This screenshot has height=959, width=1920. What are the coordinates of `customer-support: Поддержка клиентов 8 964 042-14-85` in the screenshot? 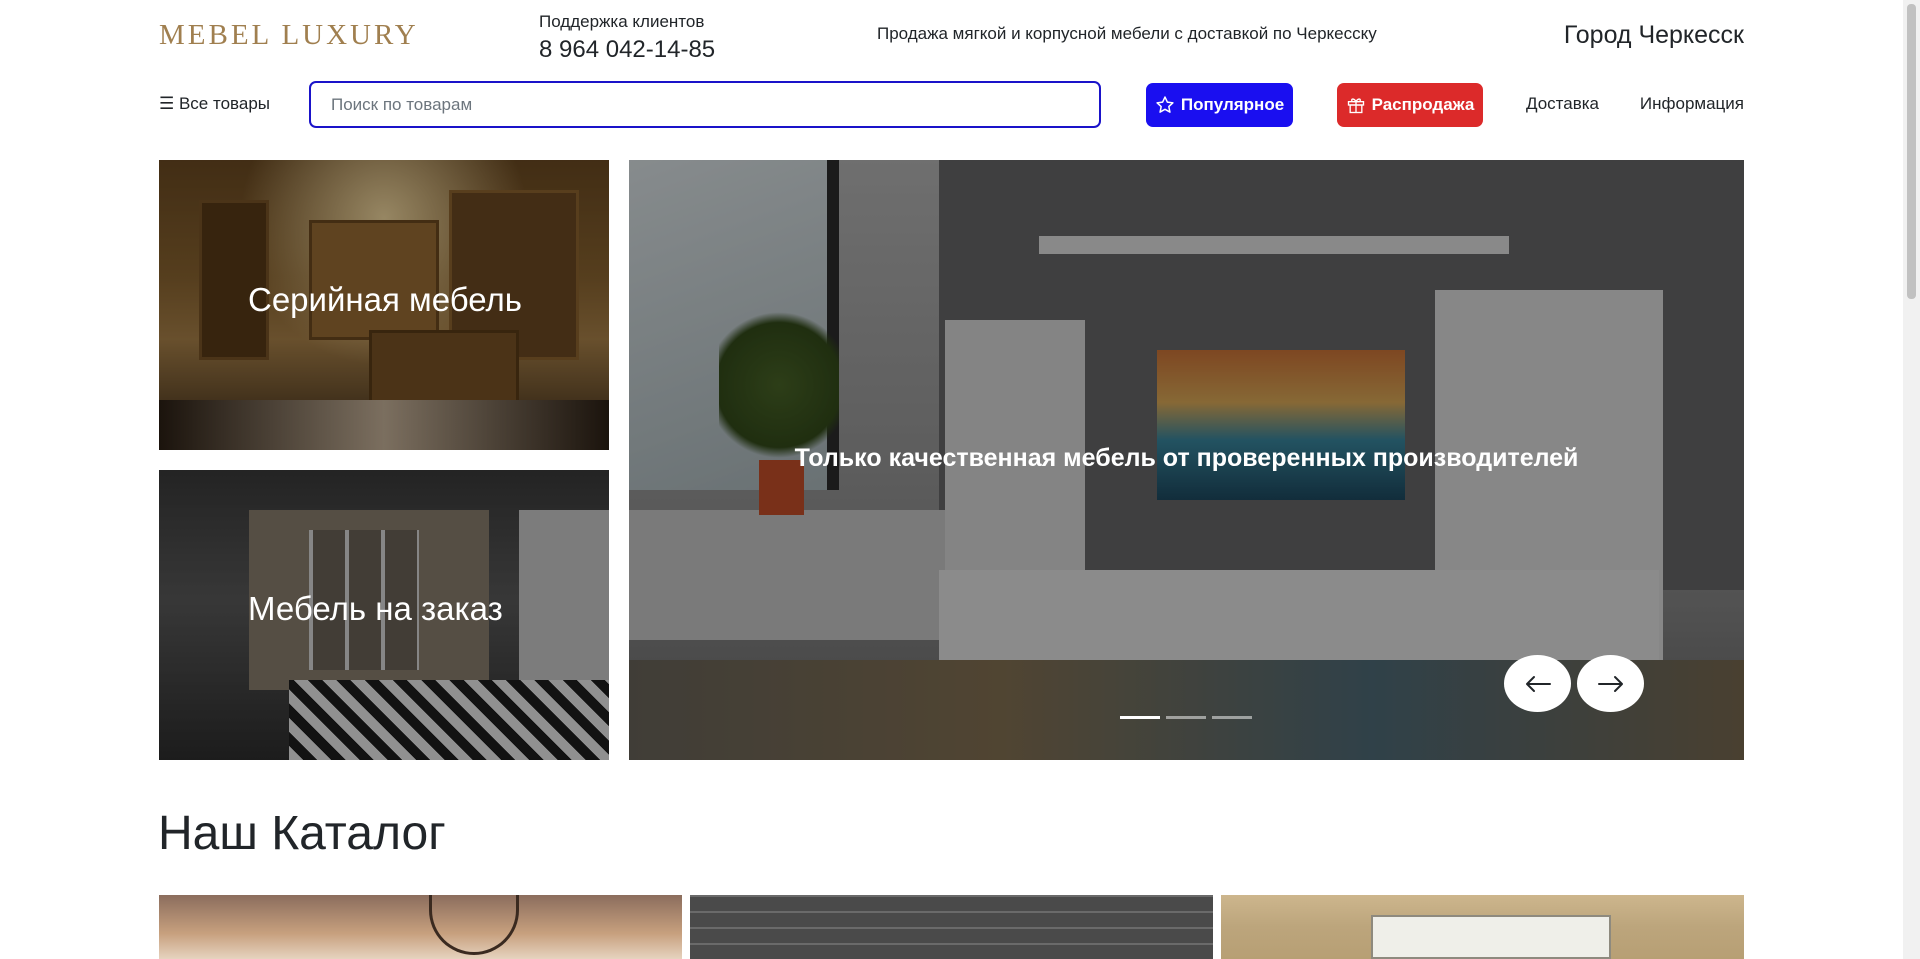 It's located at (627, 38).